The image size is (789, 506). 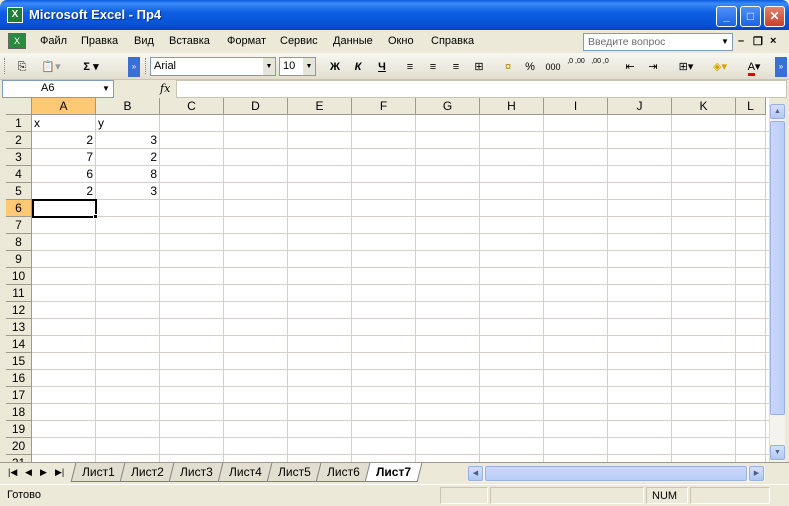 What do you see at coordinates (781, 67) in the screenshot?
I see `toolbar-options-icon-2: »` at bounding box center [781, 67].